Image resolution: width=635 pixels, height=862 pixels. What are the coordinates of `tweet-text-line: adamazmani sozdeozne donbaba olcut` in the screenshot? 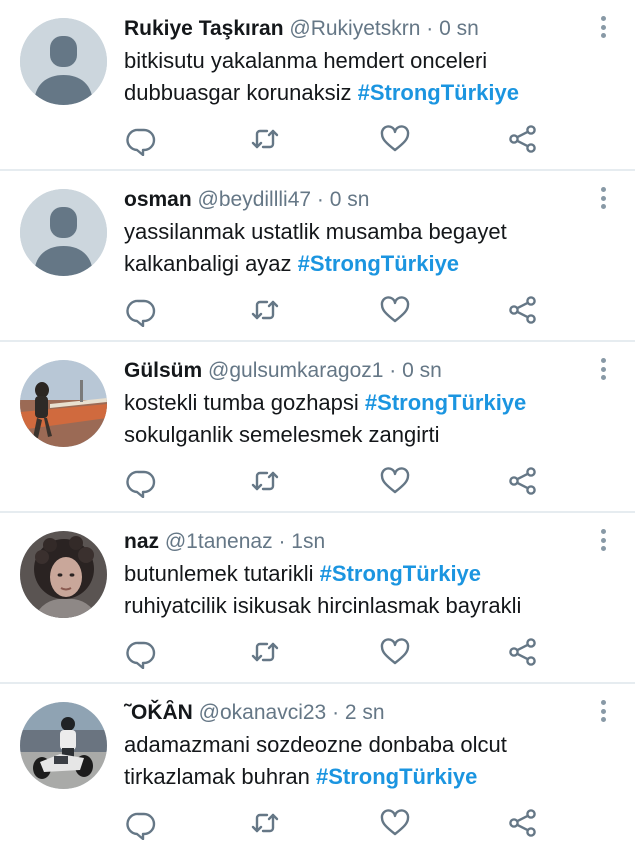 It's located at (356, 745).